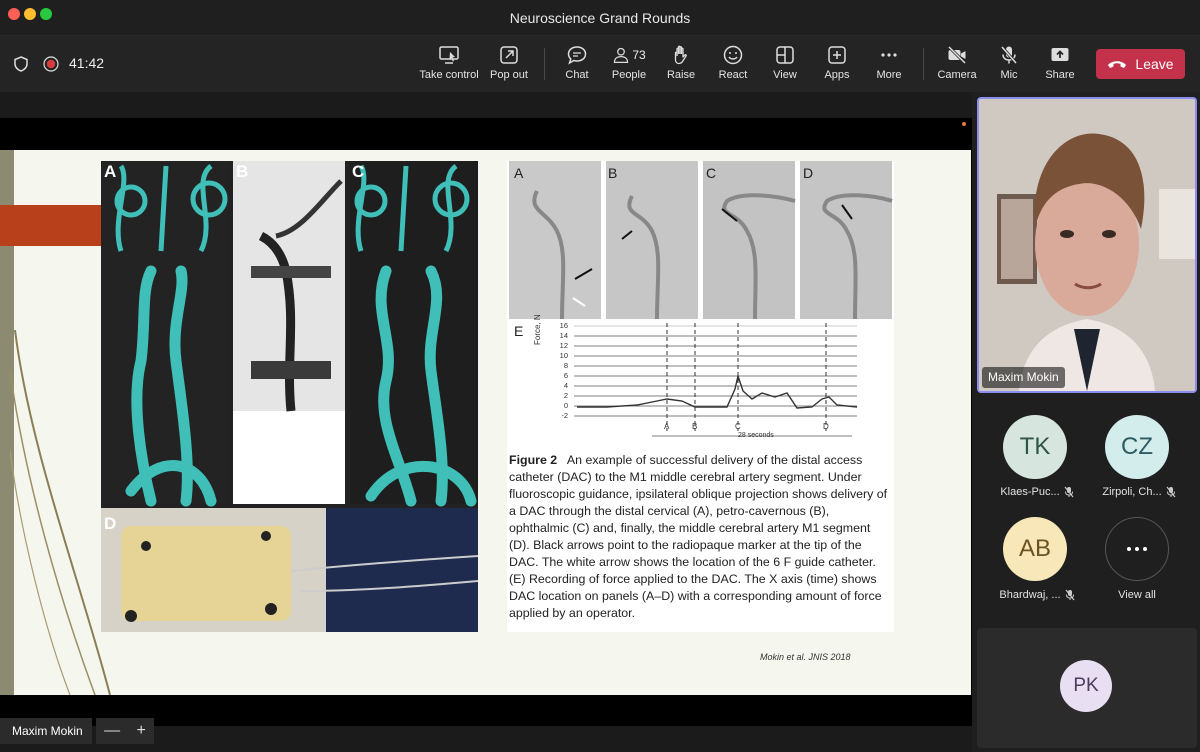 Image resolution: width=1200 pixels, height=752 pixels. Describe the element at coordinates (1137, 447) in the screenshot. I see `participant-tile: CZ` at that location.